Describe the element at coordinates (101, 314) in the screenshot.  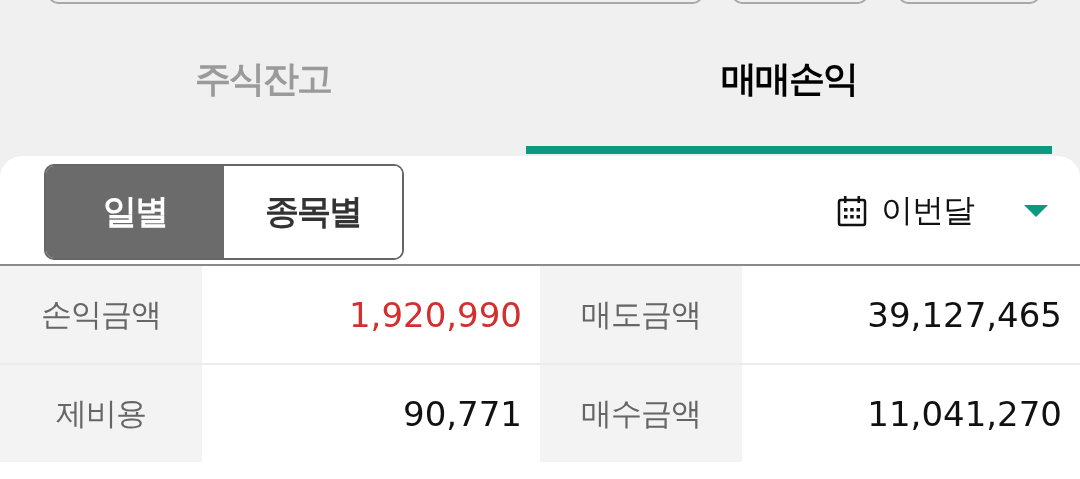
I see `label-cell: 손익금액` at that location.